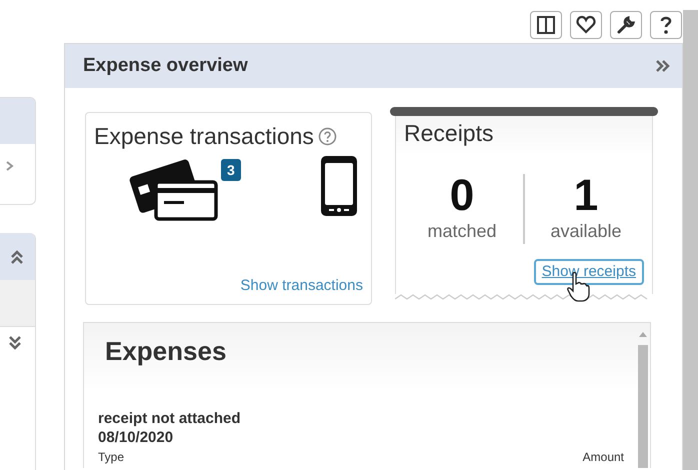 The width and height of the screenshot is (698, 470). I want to click on heart-icon, so click(586, 25).